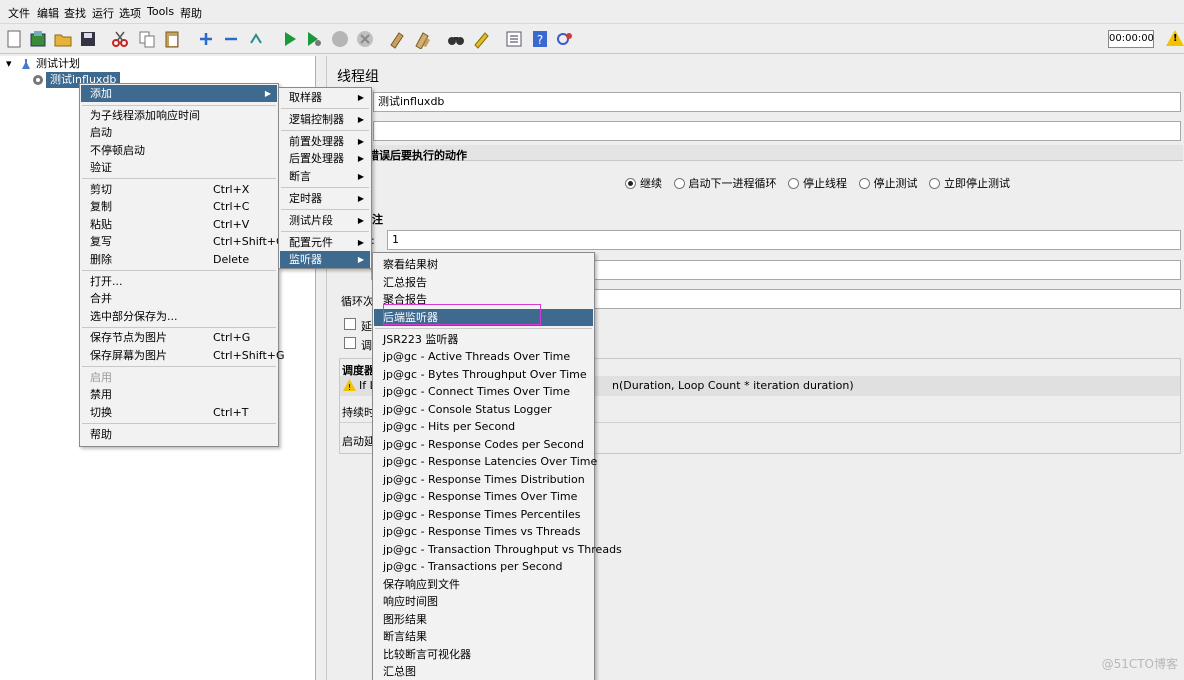 The width and height of the screenshot is (1184, 680). I want to click on ctx-duplicate: 复写 Ctrl+Shift+C, so click(182, 241).